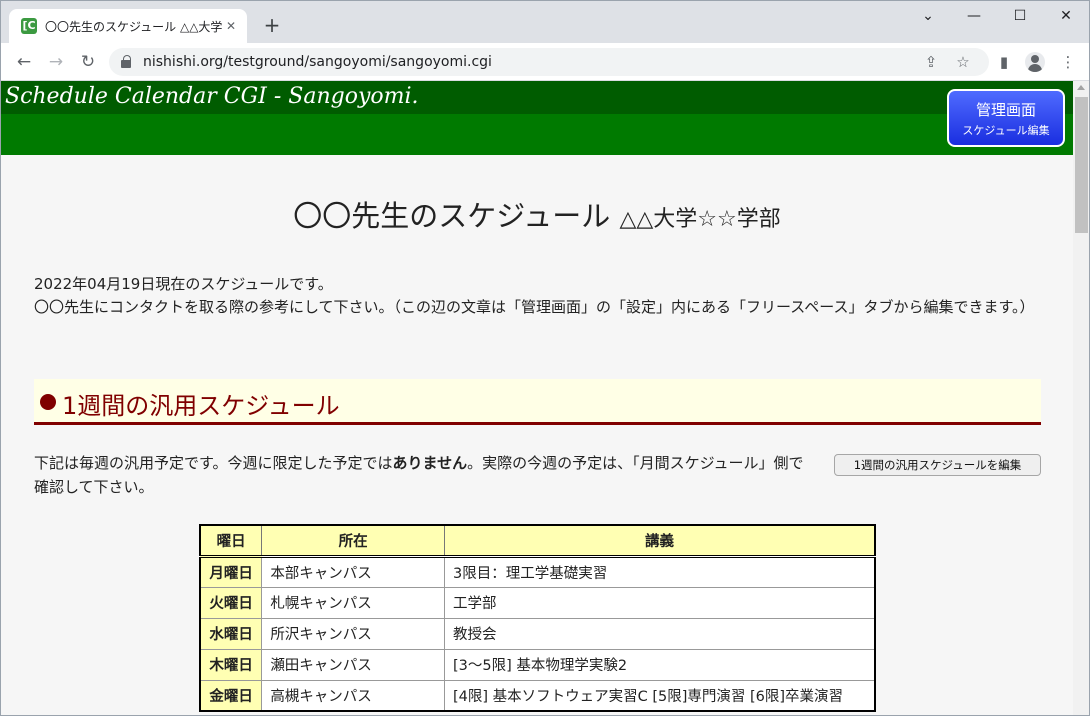 The width and height of the screenshot is (1090, 716). I want to click on admin-button: 管理画面 スケジュール編集, so click(1006, 118).